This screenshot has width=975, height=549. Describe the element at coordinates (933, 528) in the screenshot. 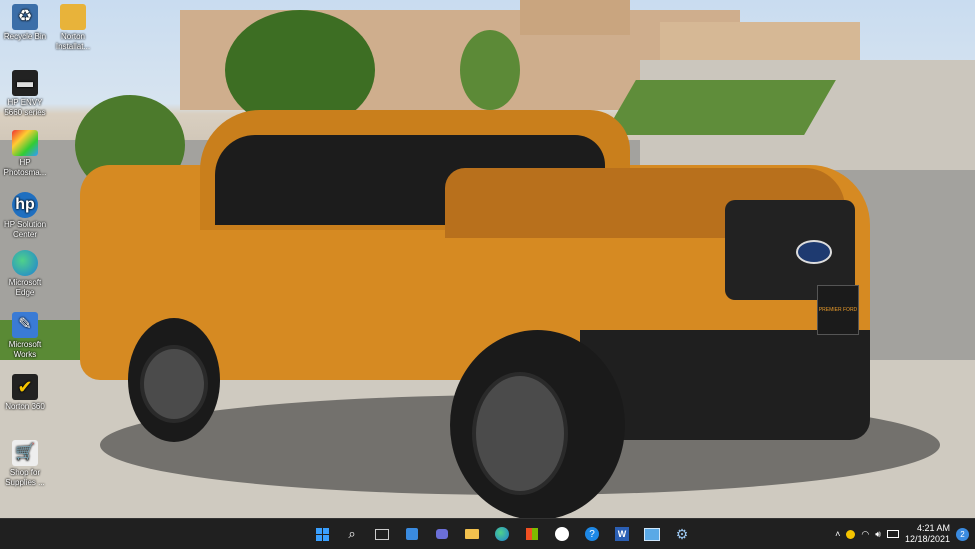

I see `clock-time: 4:21 AM` at that location.